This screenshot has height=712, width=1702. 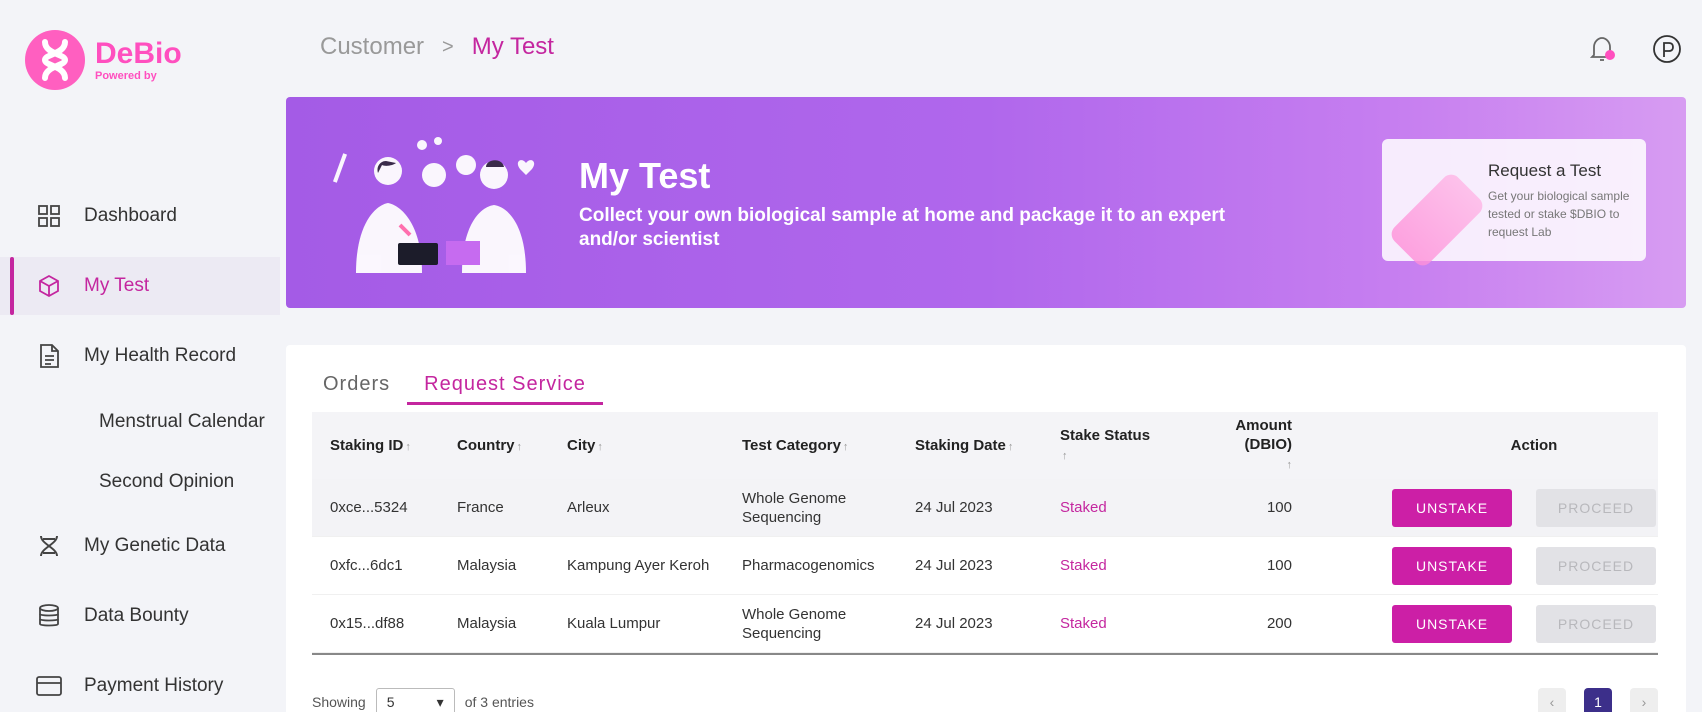 What do you see at coordinates (810, 445) in the screenshot?
I see `column-header-test-category: Test Category ↑` at bounding box center [810, 445].